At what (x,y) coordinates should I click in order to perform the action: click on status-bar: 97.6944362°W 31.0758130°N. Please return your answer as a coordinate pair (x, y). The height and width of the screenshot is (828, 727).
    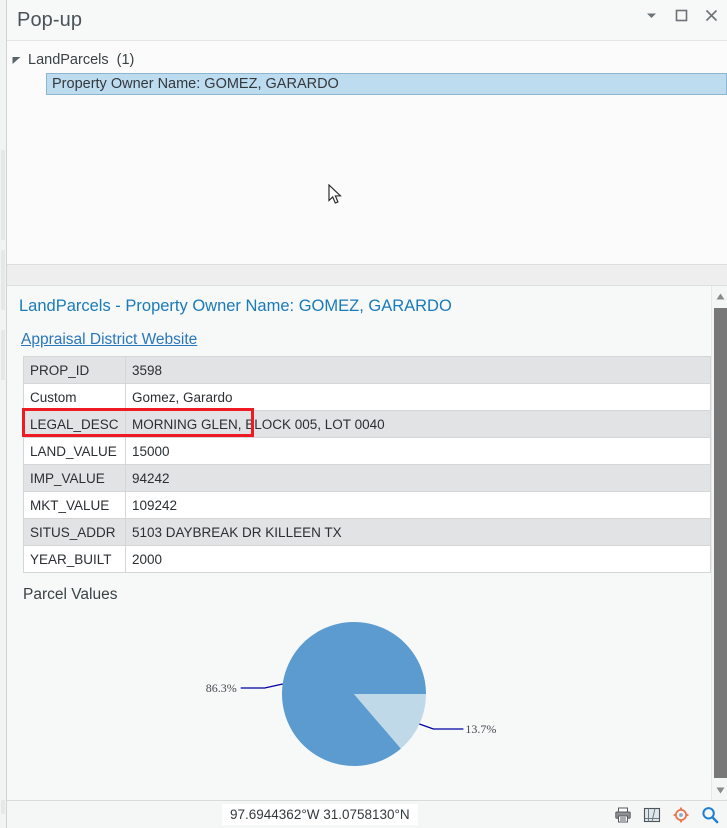
    Looking at the image, I should click on (363, 814).